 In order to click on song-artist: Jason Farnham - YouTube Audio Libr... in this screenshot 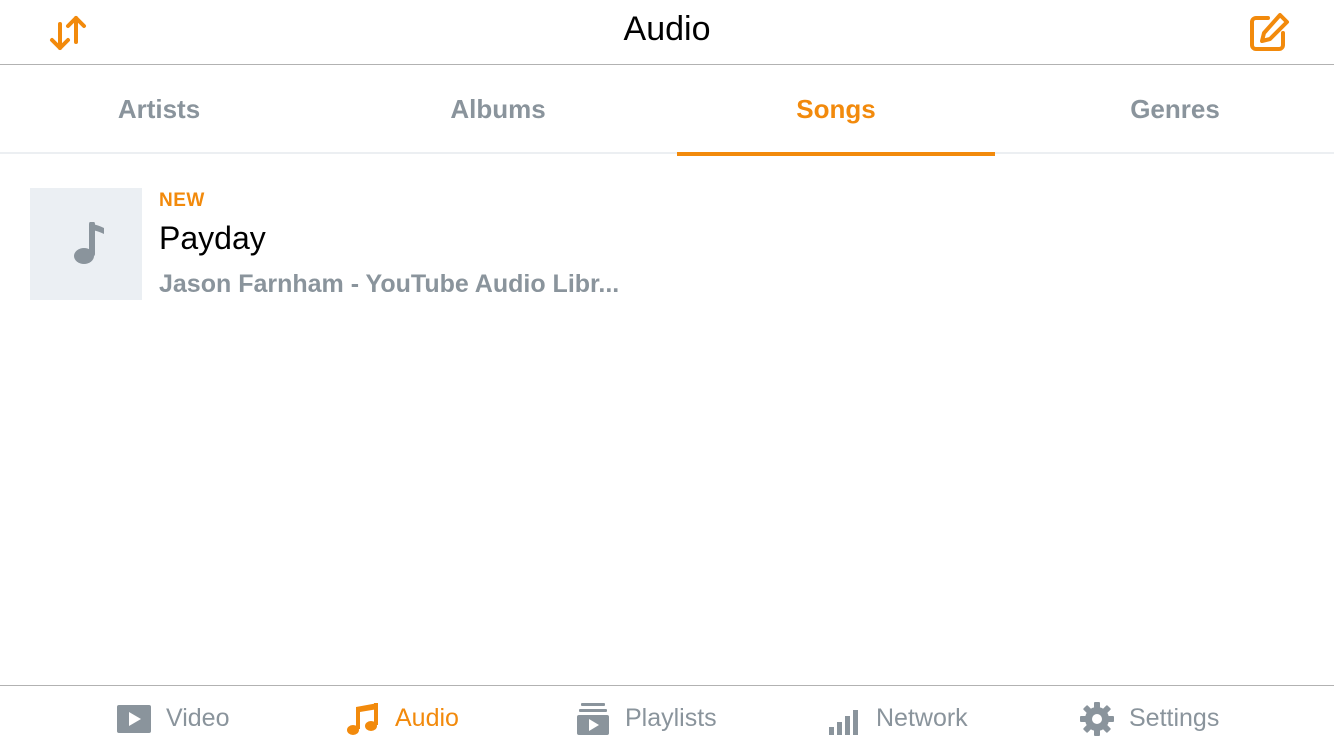, I will do `click(389, 284)`.